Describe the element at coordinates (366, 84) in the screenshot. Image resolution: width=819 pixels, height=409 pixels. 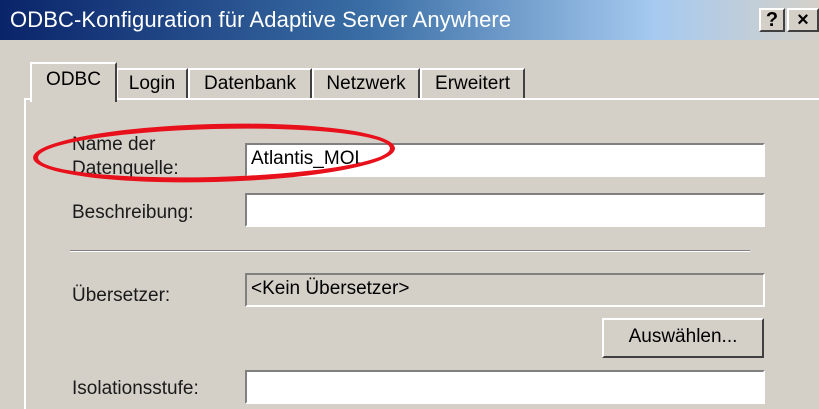
I see `tab-netzwerk: Netzwerk` at that location.